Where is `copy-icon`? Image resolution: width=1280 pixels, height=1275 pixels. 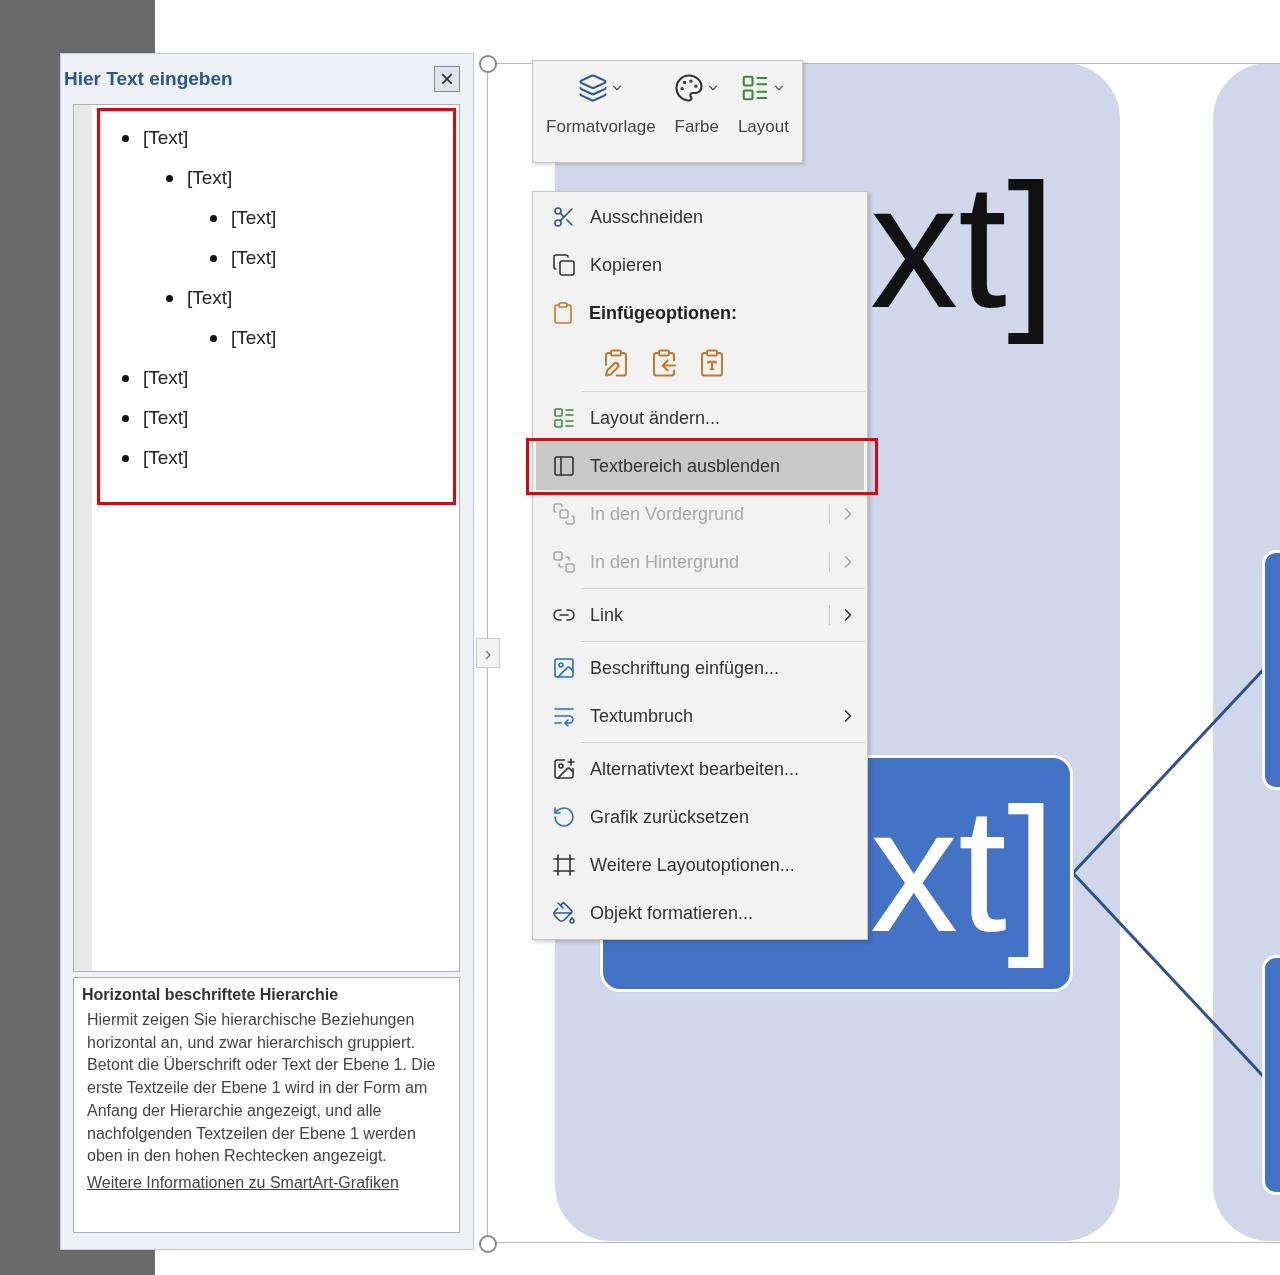 copy-icon is located at coordinates (564, 265).